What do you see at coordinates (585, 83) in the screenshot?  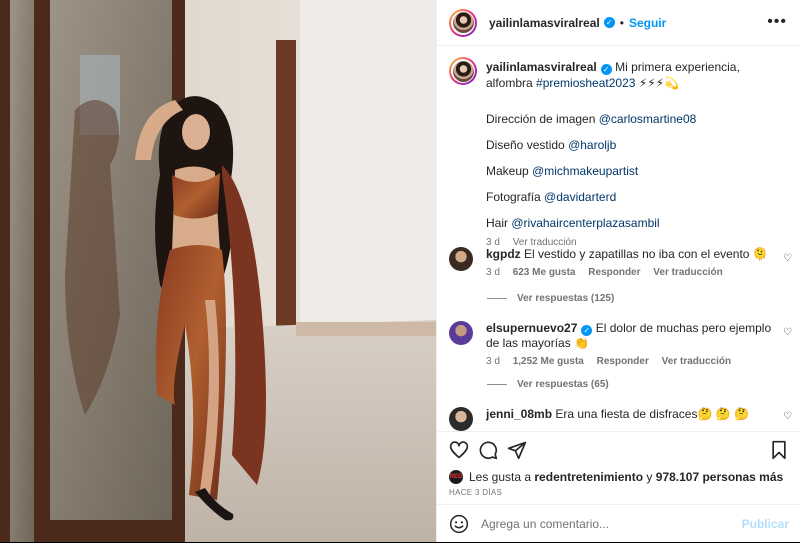 I see `caption-hashtag: #premiosheat2023` at bounding box center [585, 83].